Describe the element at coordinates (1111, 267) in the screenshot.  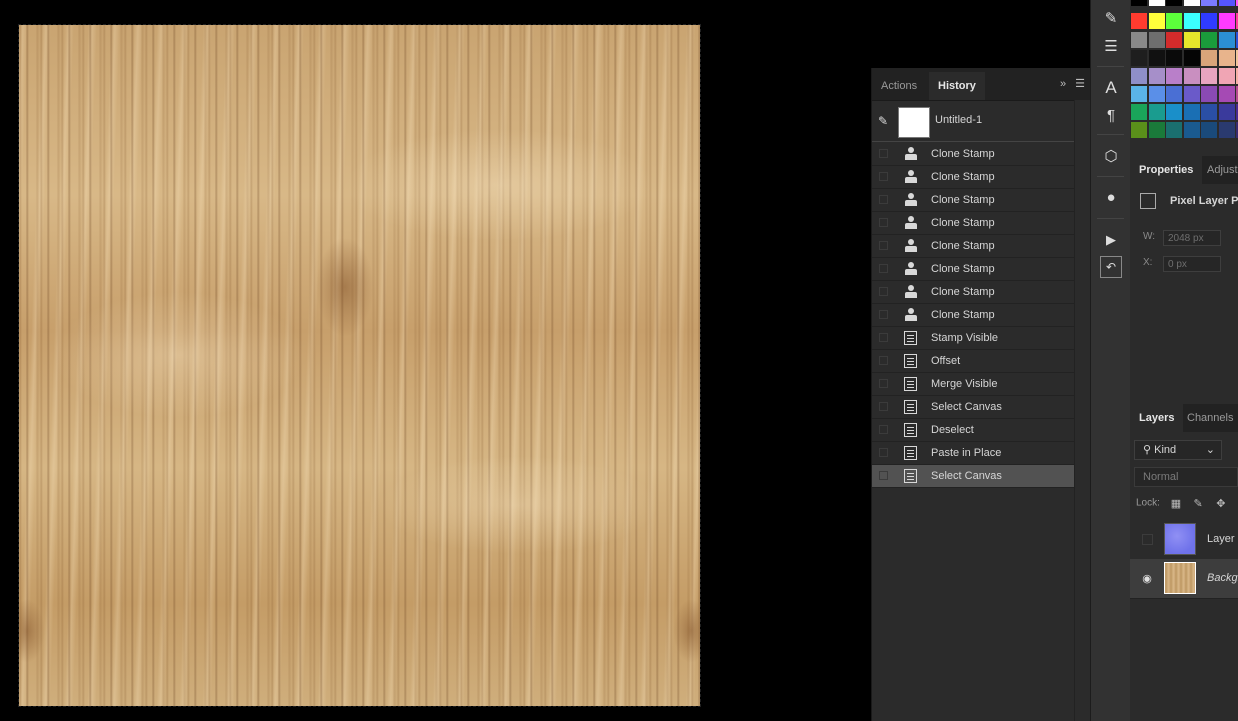
I see `history-brush-icon: ↶` at that location.